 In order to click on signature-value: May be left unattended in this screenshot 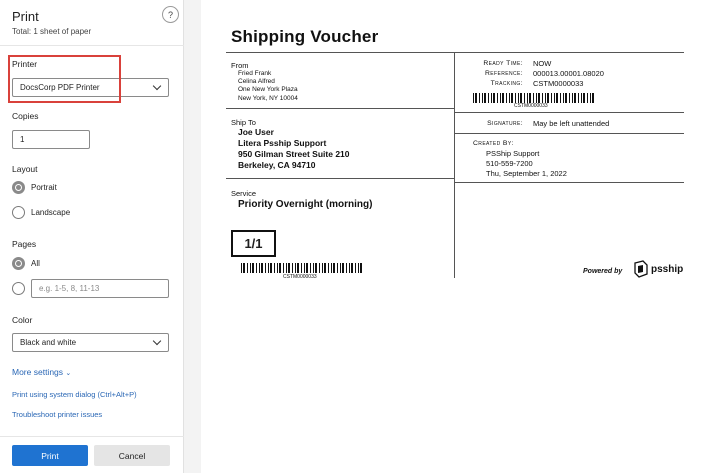, I will do `click(571, 123)`.